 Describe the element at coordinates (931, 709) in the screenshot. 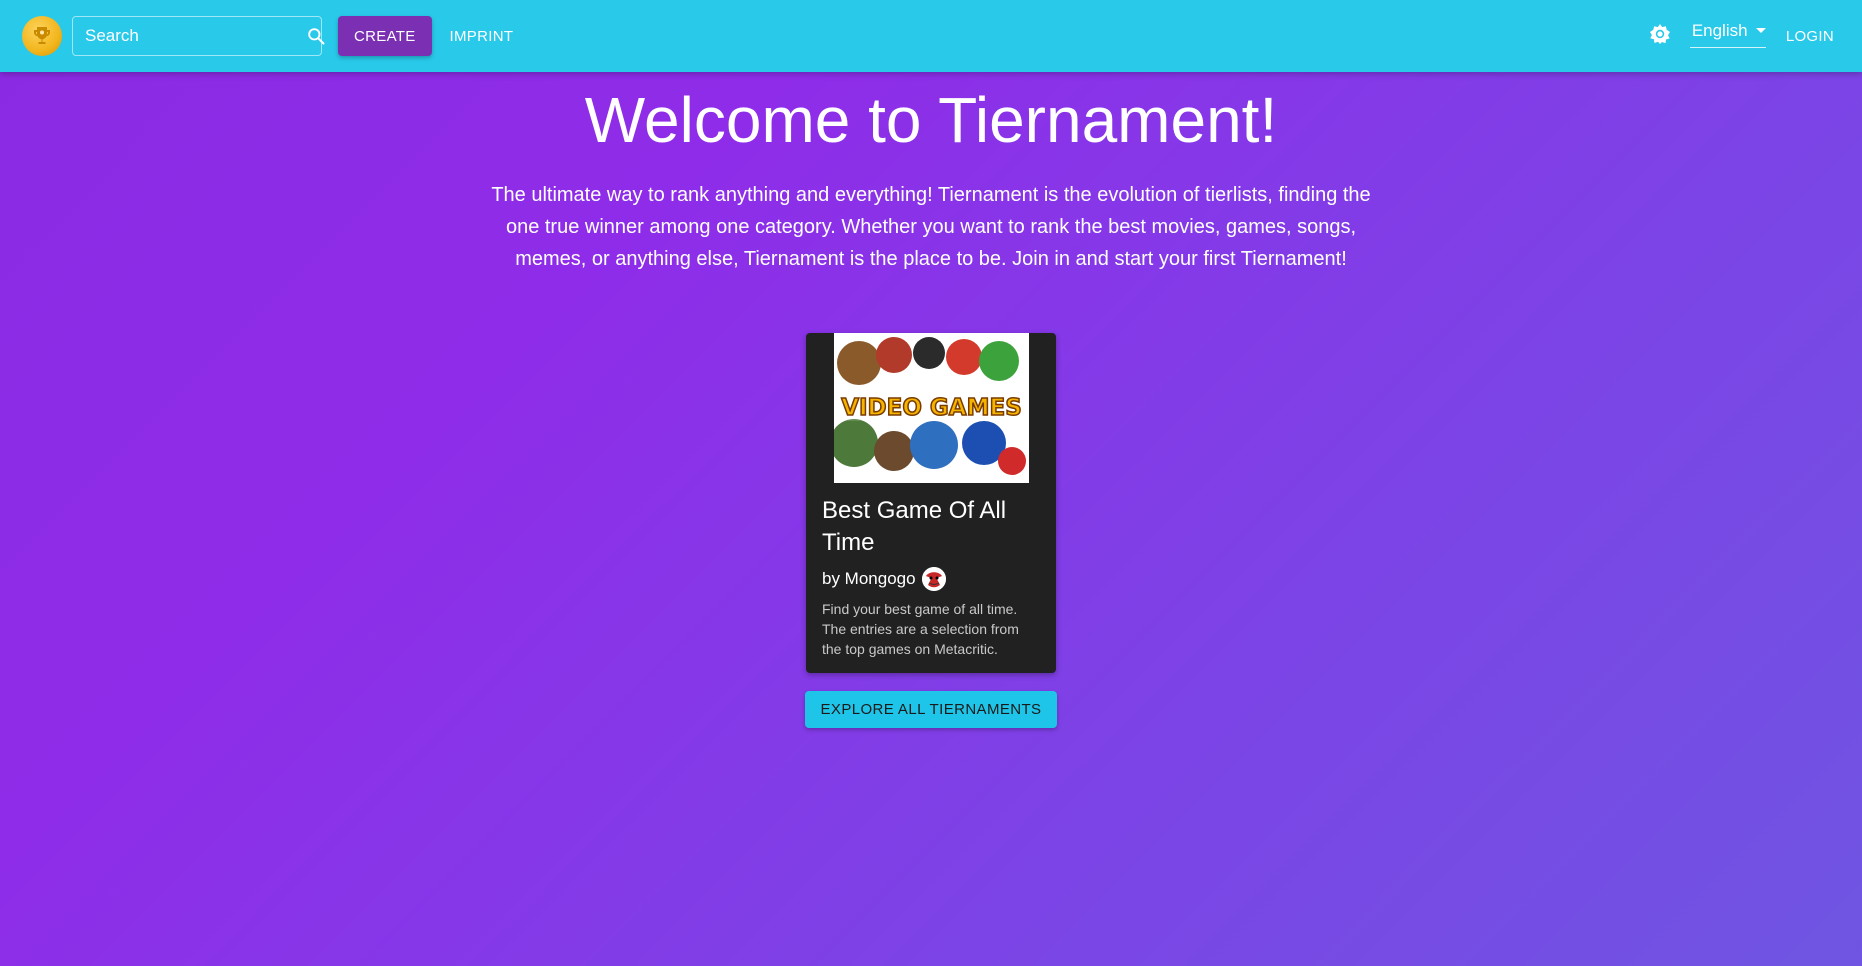

I see `explore-all-button: EXPLORE ALL TIERNAMENTS` at that location.